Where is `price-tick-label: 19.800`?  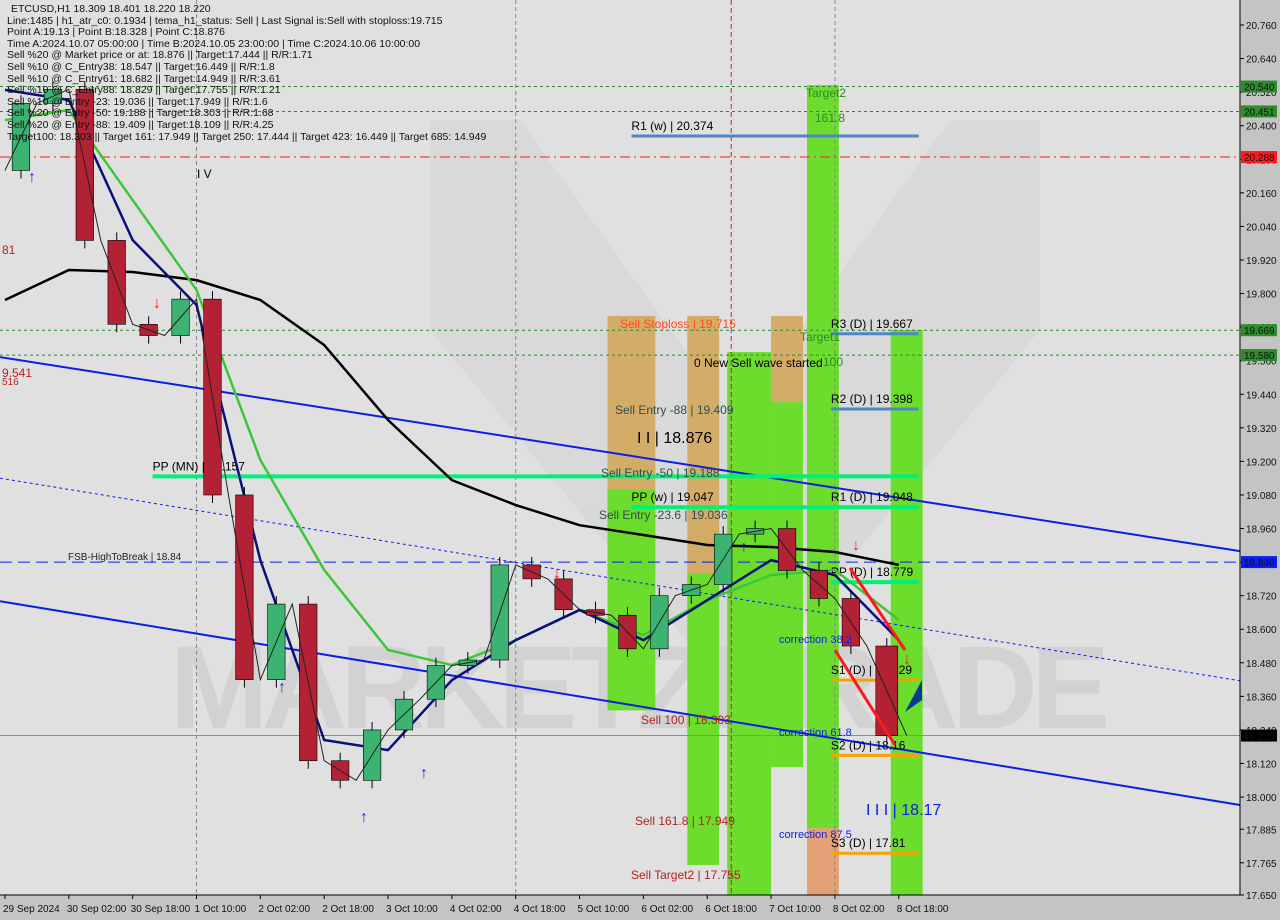
price-tick-label: 19.800 is located at coordinates (1261, 295).